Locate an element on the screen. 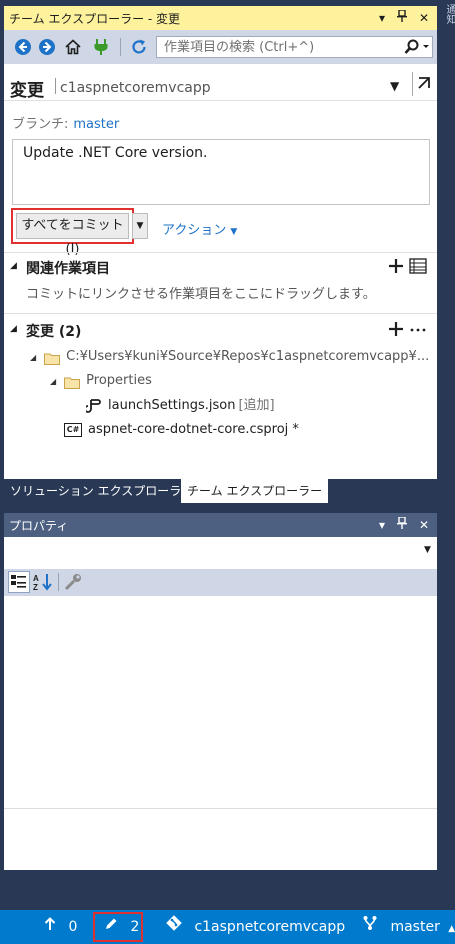 The height and width of the screenshot is (944, 455). panel-title: チーム エクスプローラー - 変更 is located at coordinates (95, 19).